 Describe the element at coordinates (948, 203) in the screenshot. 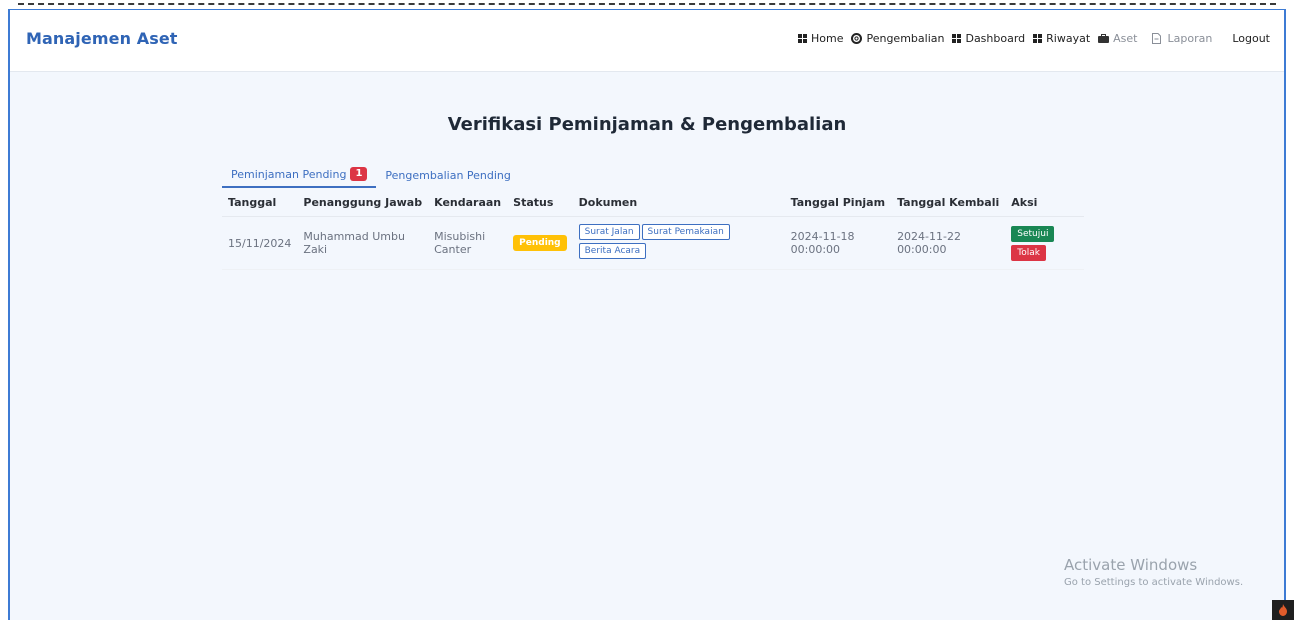

I see `column-header: Tanggal Kembali` at that location.